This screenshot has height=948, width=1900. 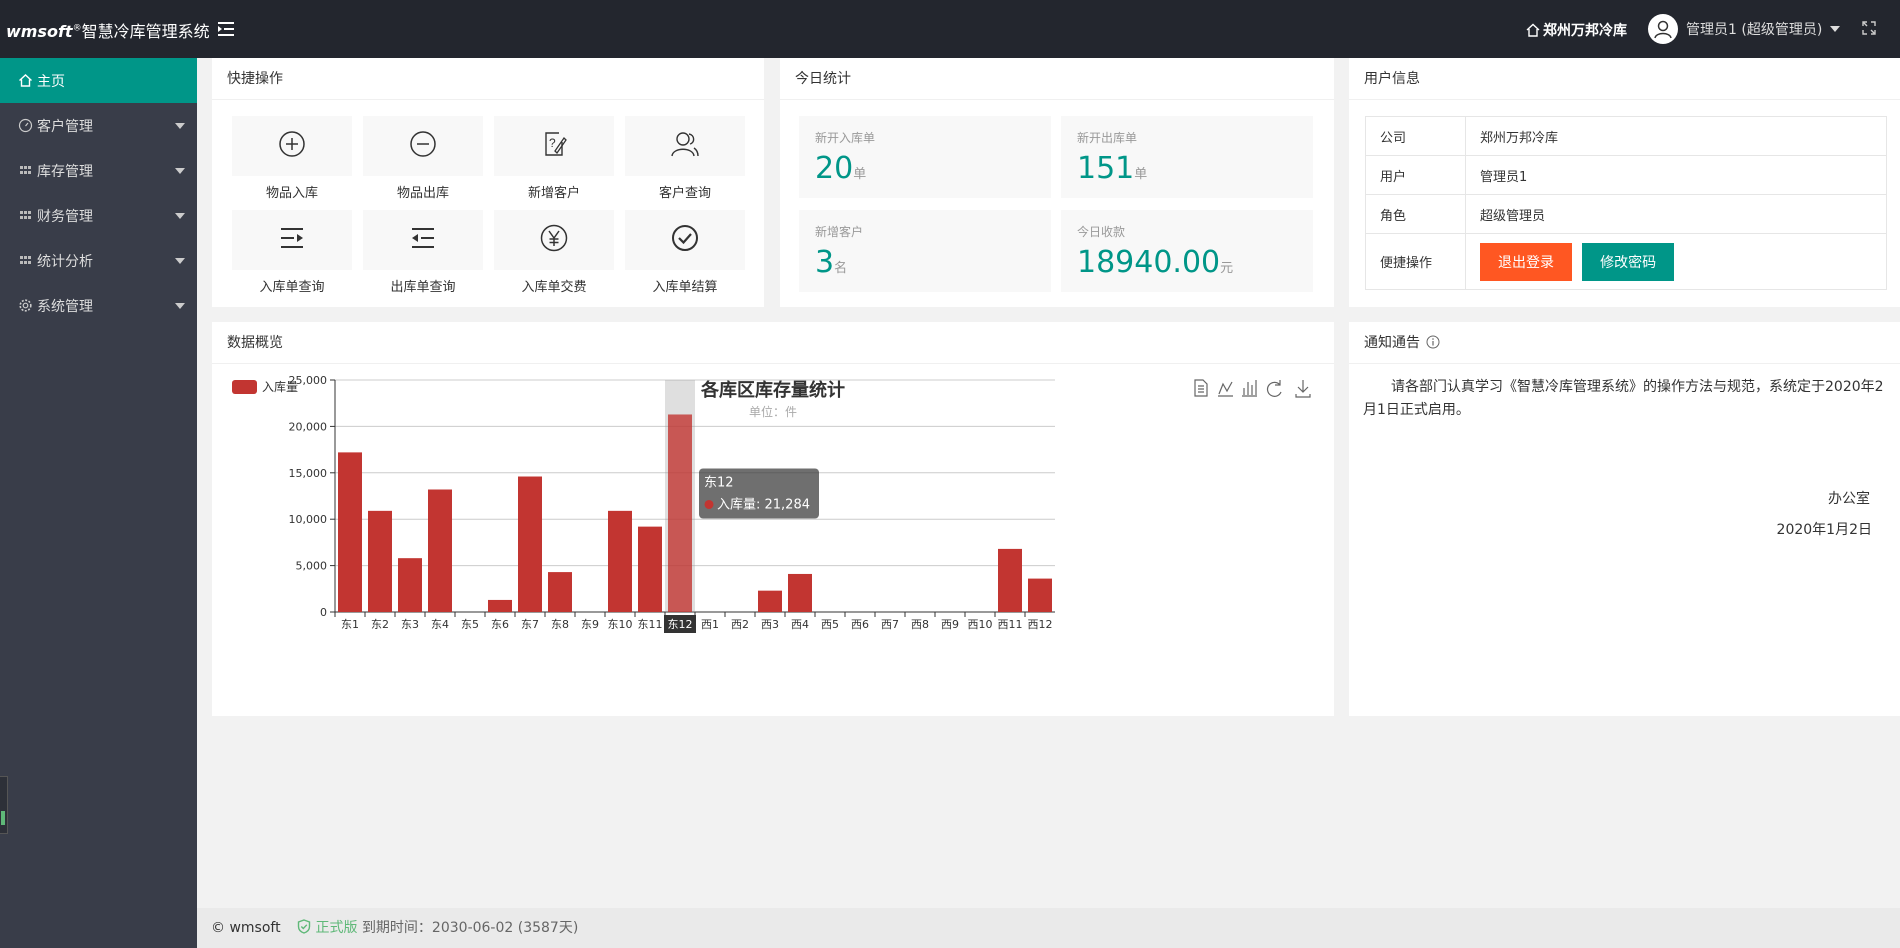 I want to click on app-logo: wmsoft®智慧冷库管理系统, so click(x=108, y=30).